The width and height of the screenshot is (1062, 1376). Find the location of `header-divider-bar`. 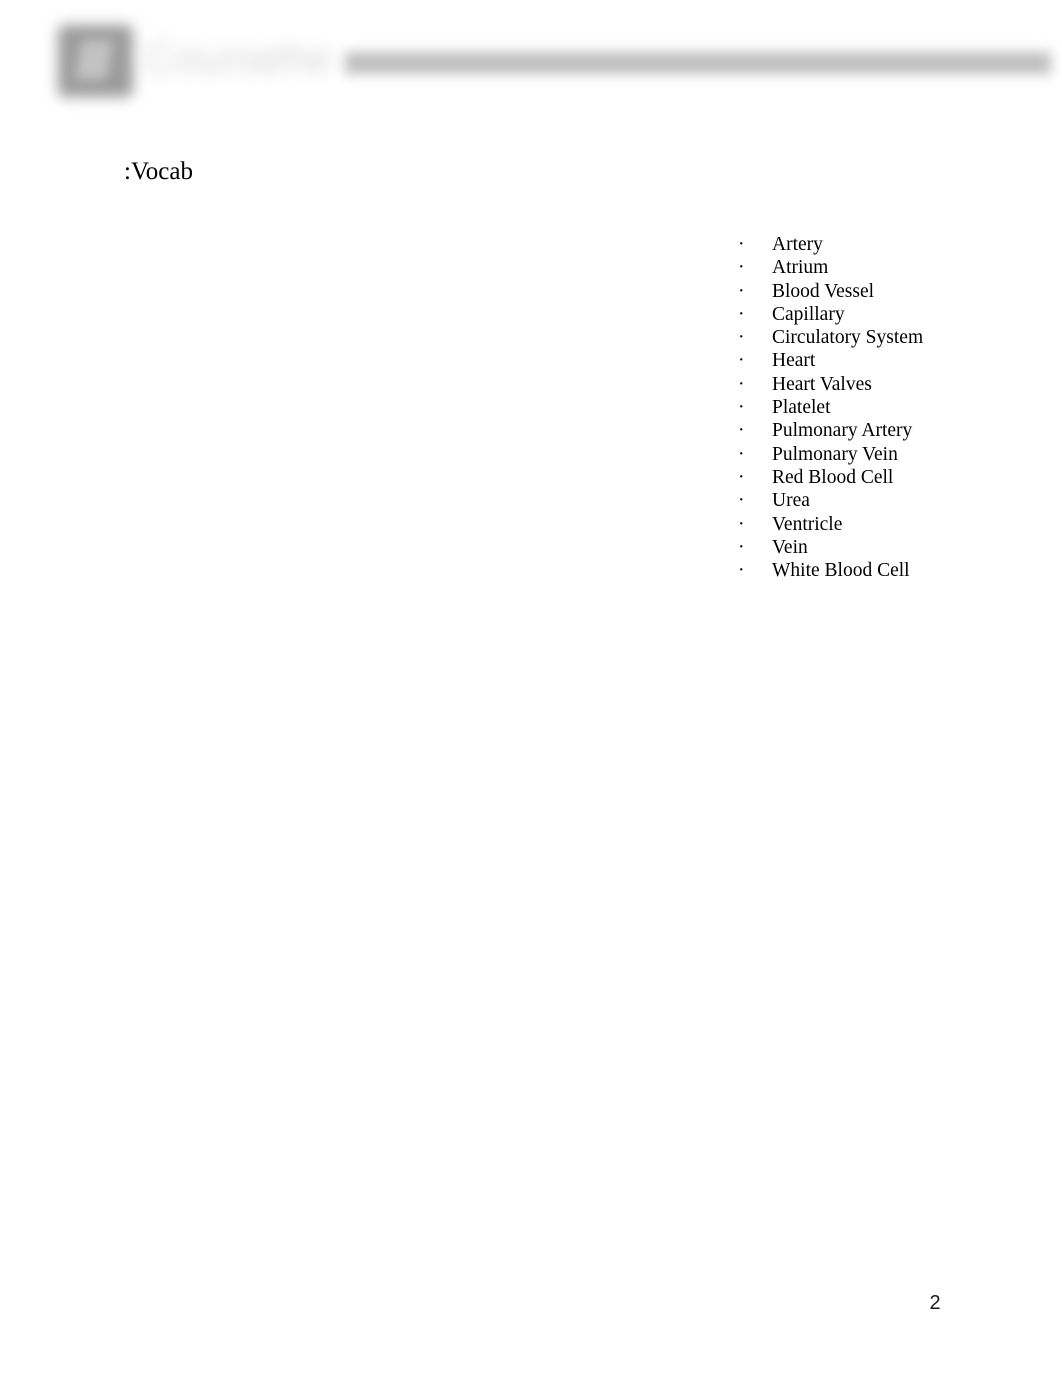

header-divider-bar is located at coordinates (698, 63).